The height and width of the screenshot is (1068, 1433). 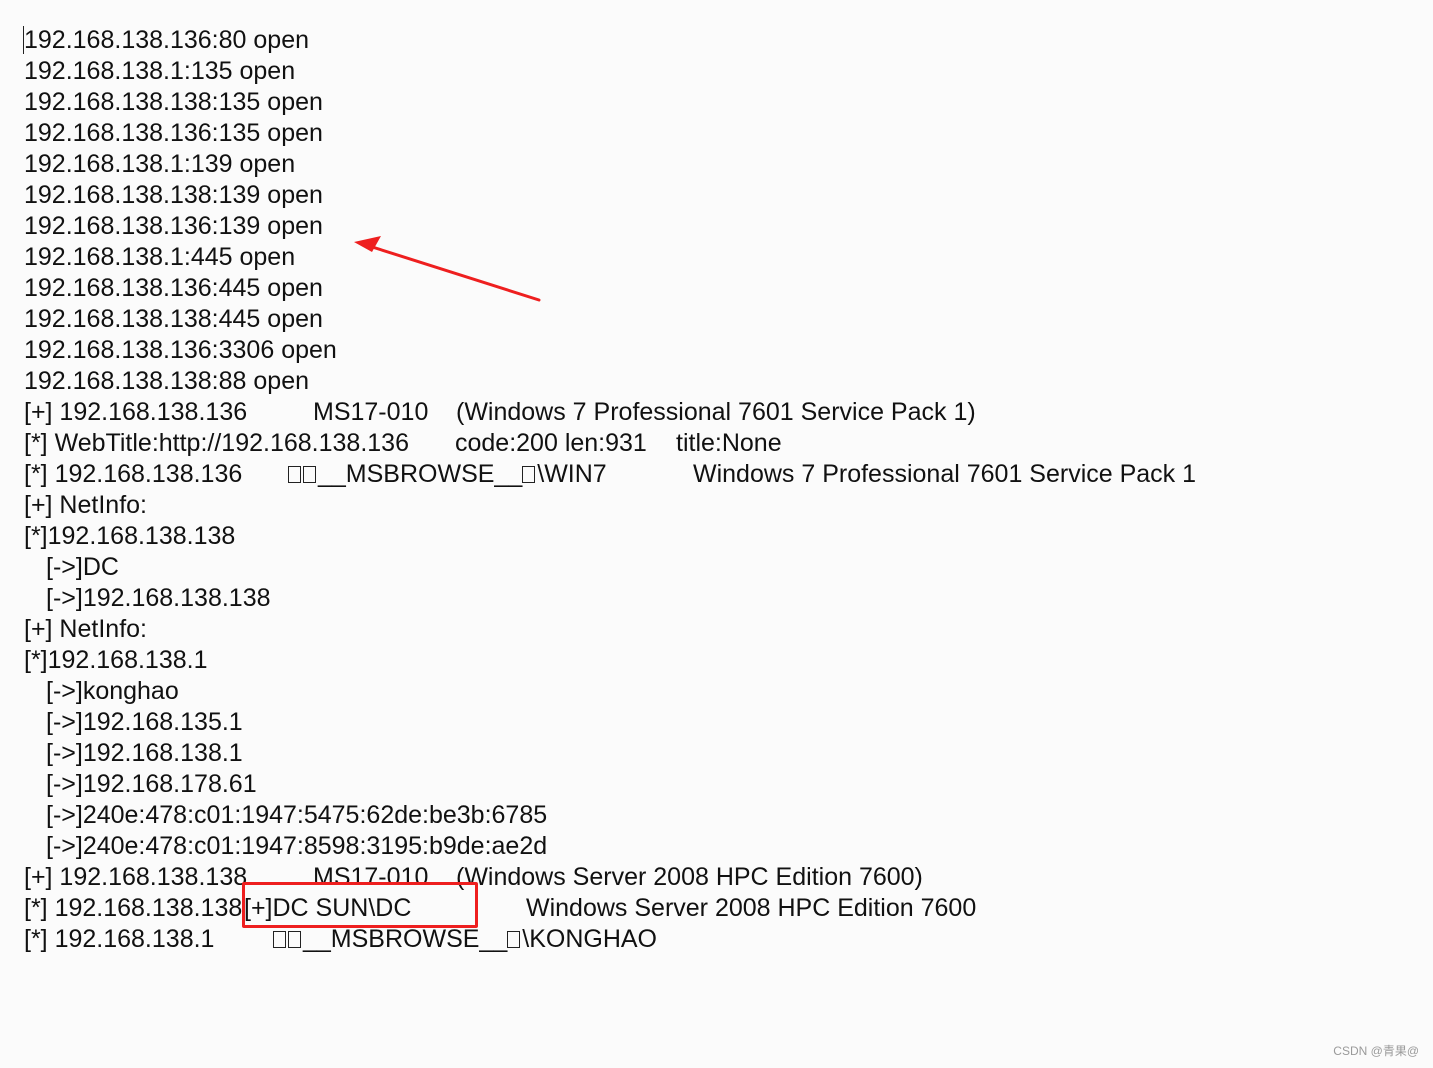 What do you see at coordinates (447, 269) in the screenshot?
I see `arrow-annotation-icon` at bounding box center [447, 269].